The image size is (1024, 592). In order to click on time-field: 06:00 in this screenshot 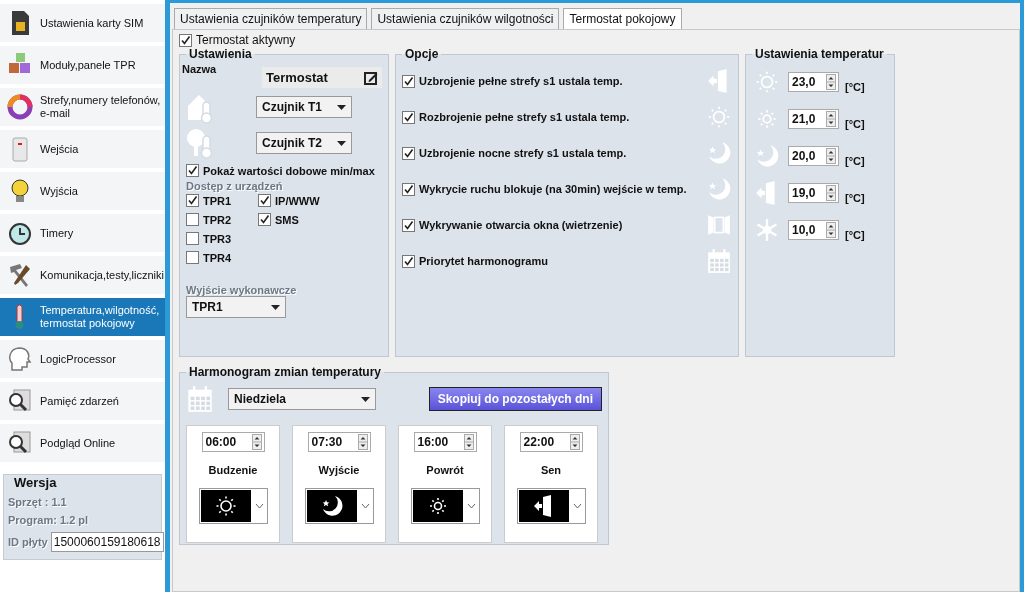, I will do `click(233, 442)`.